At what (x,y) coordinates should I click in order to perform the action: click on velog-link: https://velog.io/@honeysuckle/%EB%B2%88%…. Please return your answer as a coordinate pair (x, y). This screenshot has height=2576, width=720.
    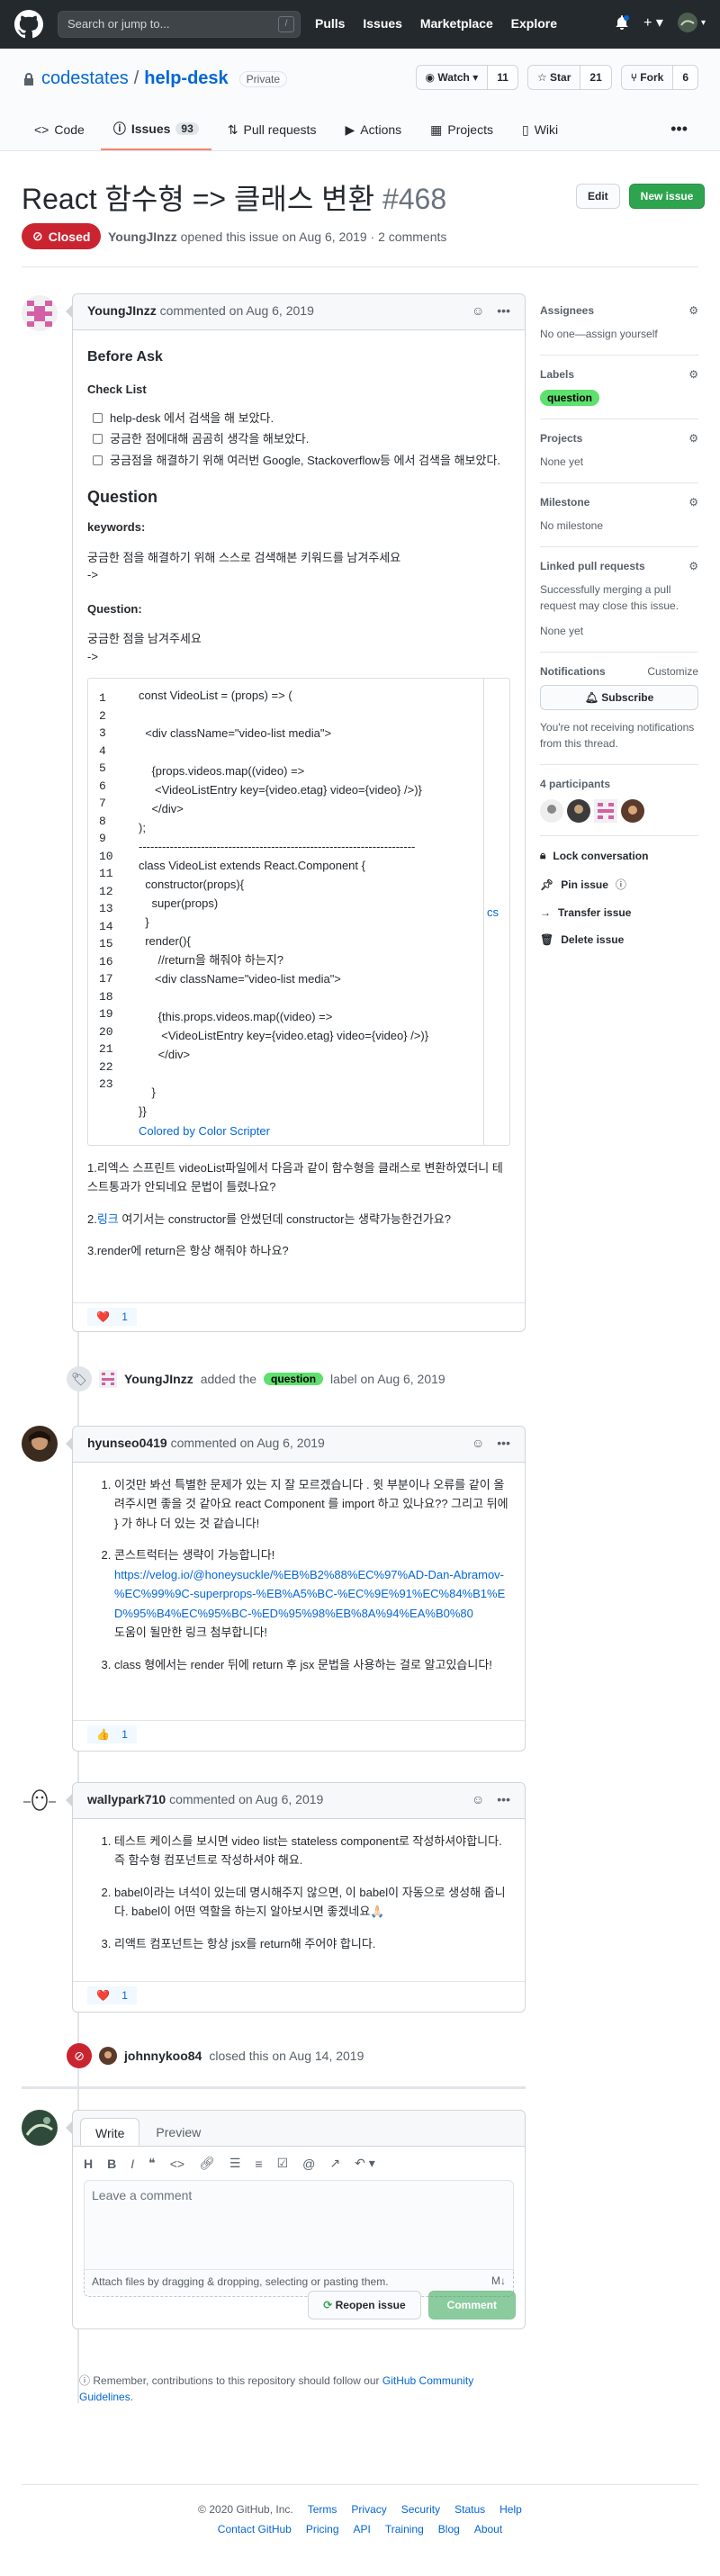
    Looking at the image, I should click on (310, 1594).